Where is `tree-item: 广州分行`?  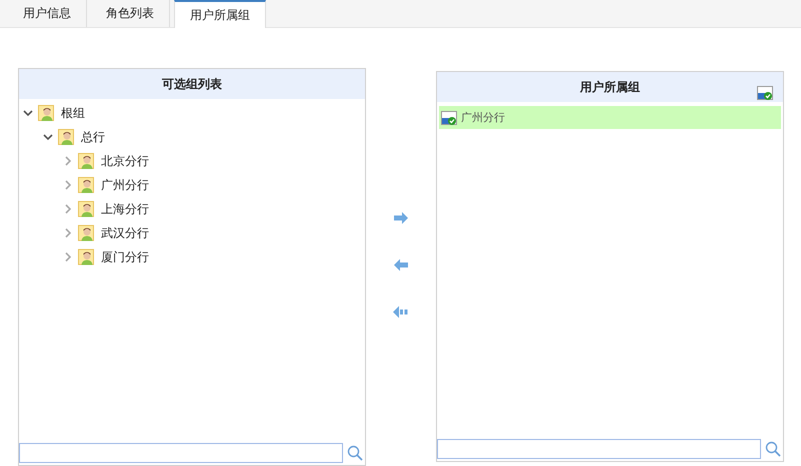
tree-item: 广州分行 is located at coordinates (125, 185).